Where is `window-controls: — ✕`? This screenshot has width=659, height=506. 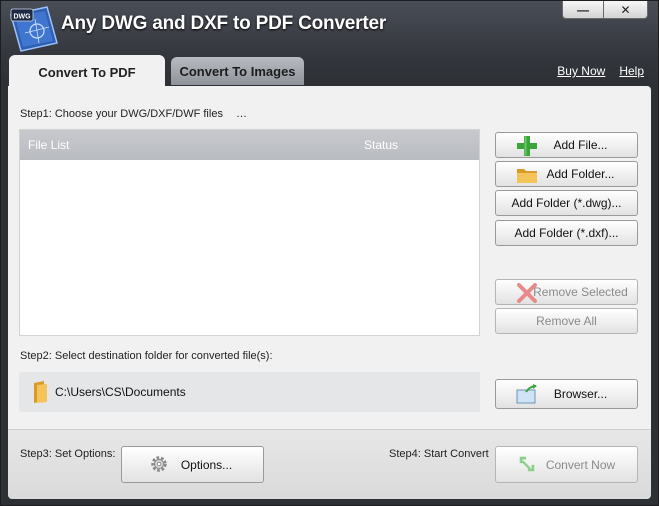
window-controls: — ✕ is located at coordinates (605, 10).